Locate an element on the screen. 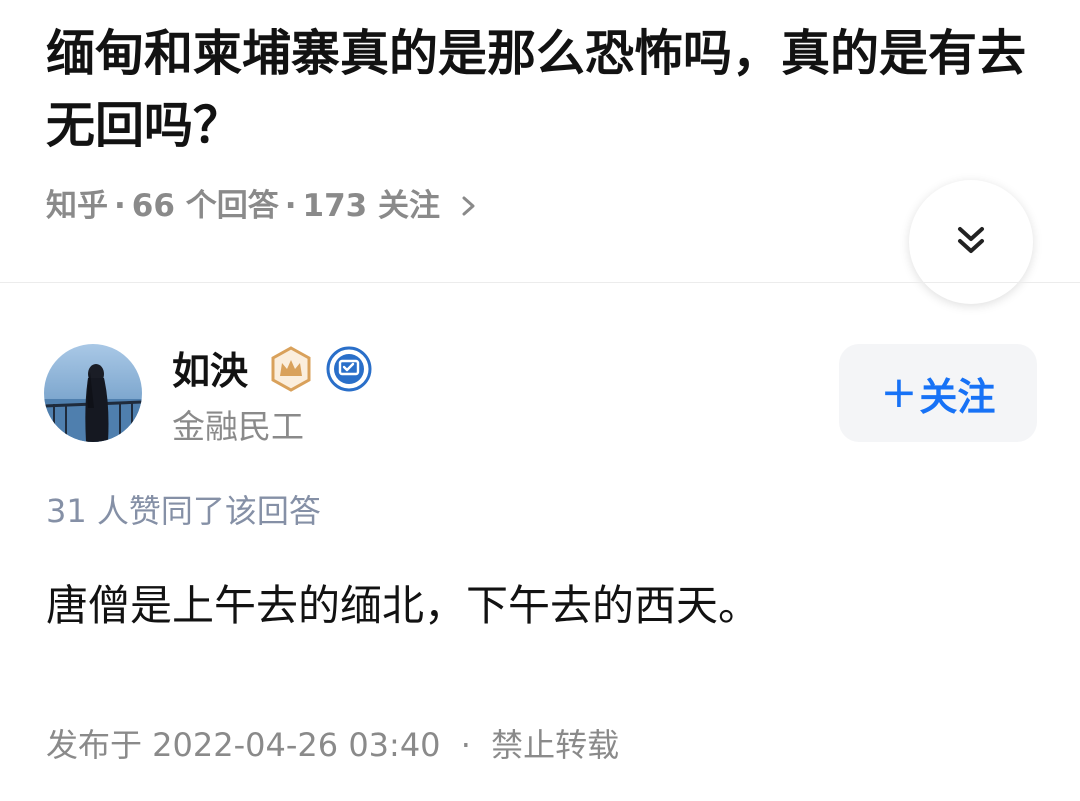  avatar is located at coordinates (93, 393).